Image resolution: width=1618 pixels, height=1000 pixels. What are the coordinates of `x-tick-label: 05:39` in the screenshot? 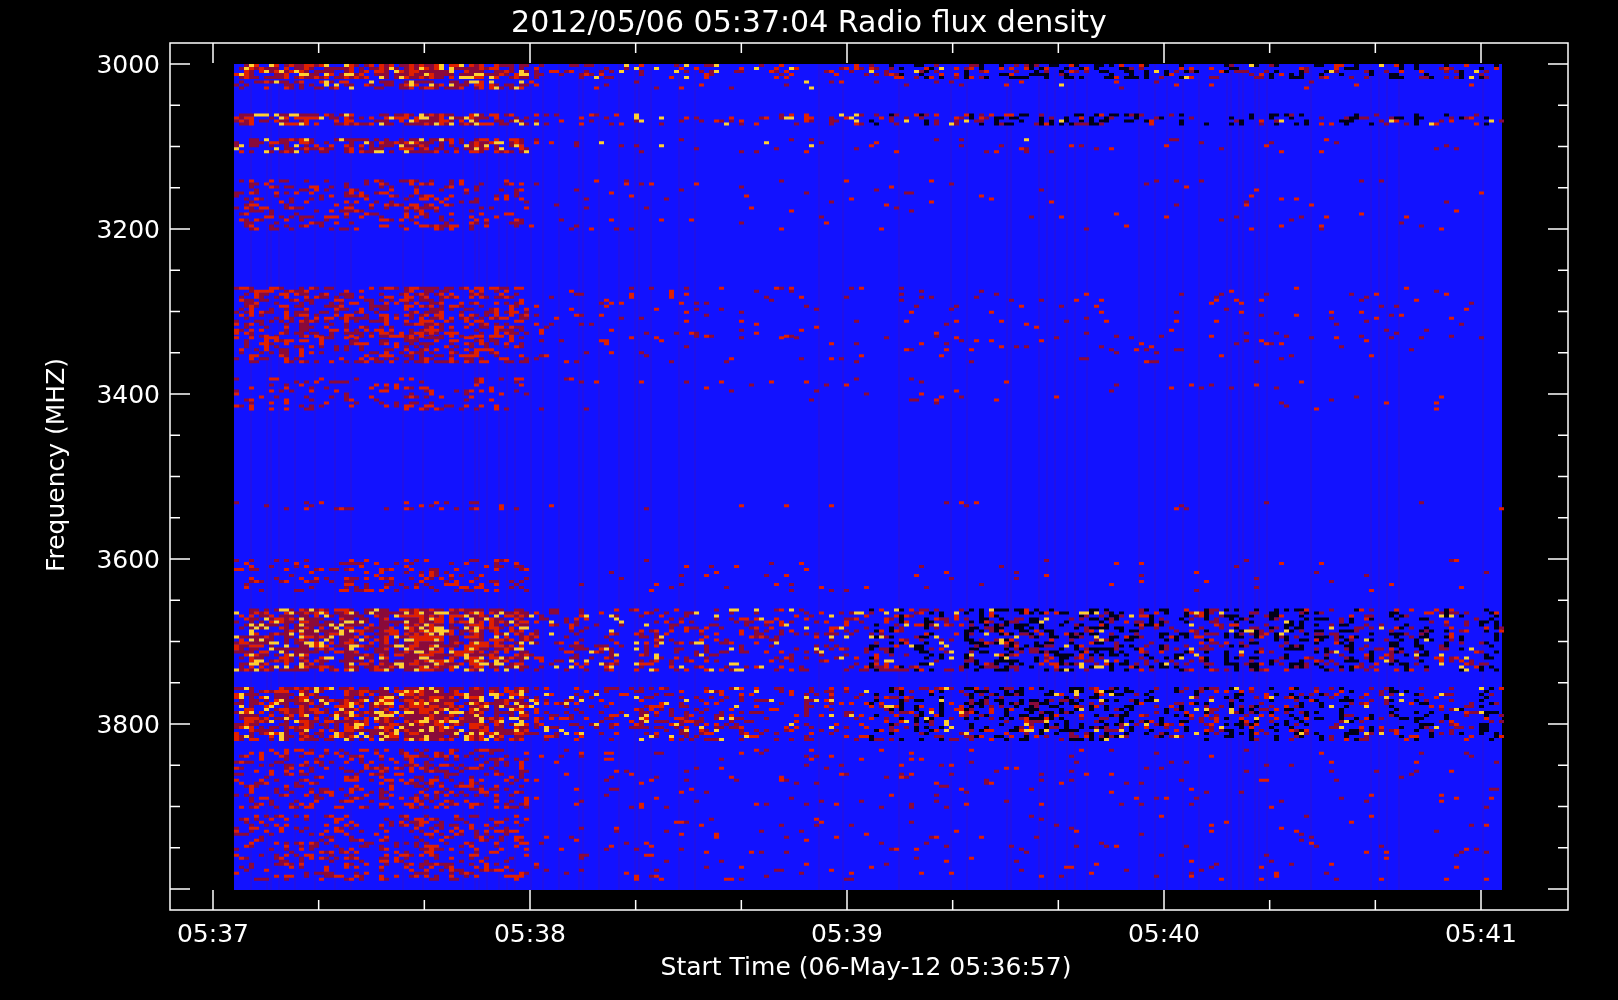 It's located at (847, 933).